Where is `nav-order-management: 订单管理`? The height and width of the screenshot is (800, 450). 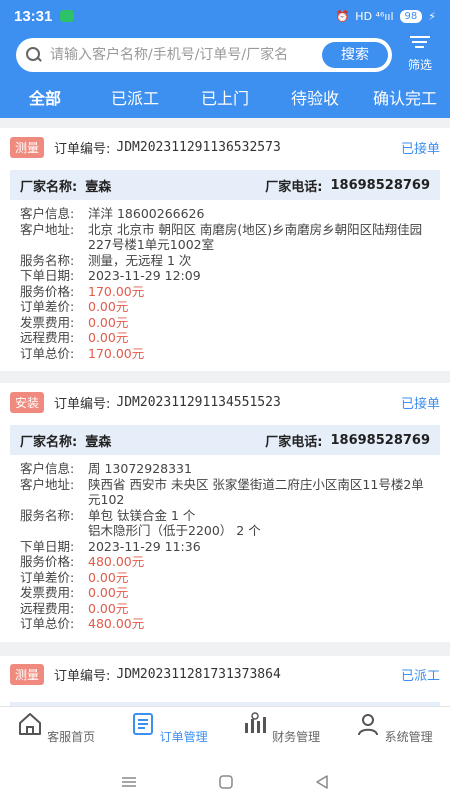
nav-order-management: 订单管理 is located at coordinates (169, 735).